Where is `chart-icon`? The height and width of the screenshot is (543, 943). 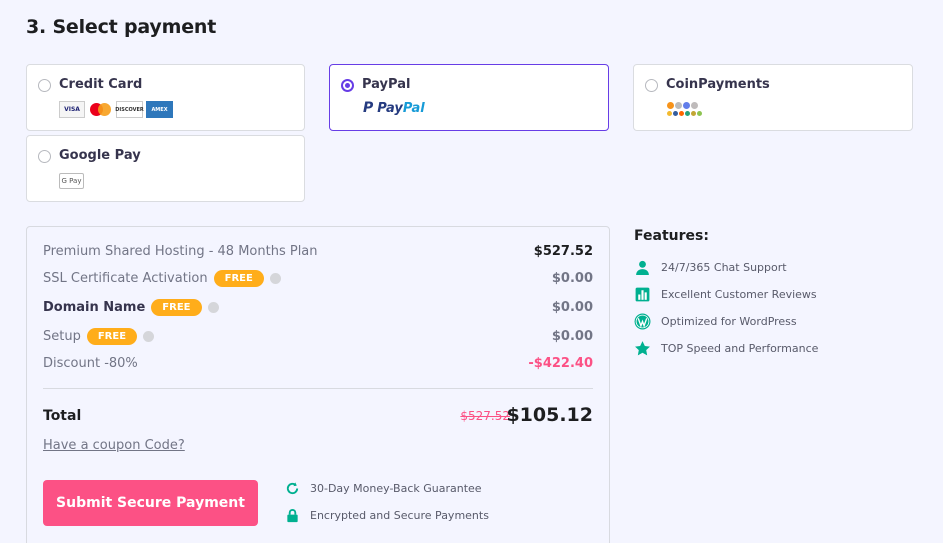
chart-icon is located at coordinates (642, 294).